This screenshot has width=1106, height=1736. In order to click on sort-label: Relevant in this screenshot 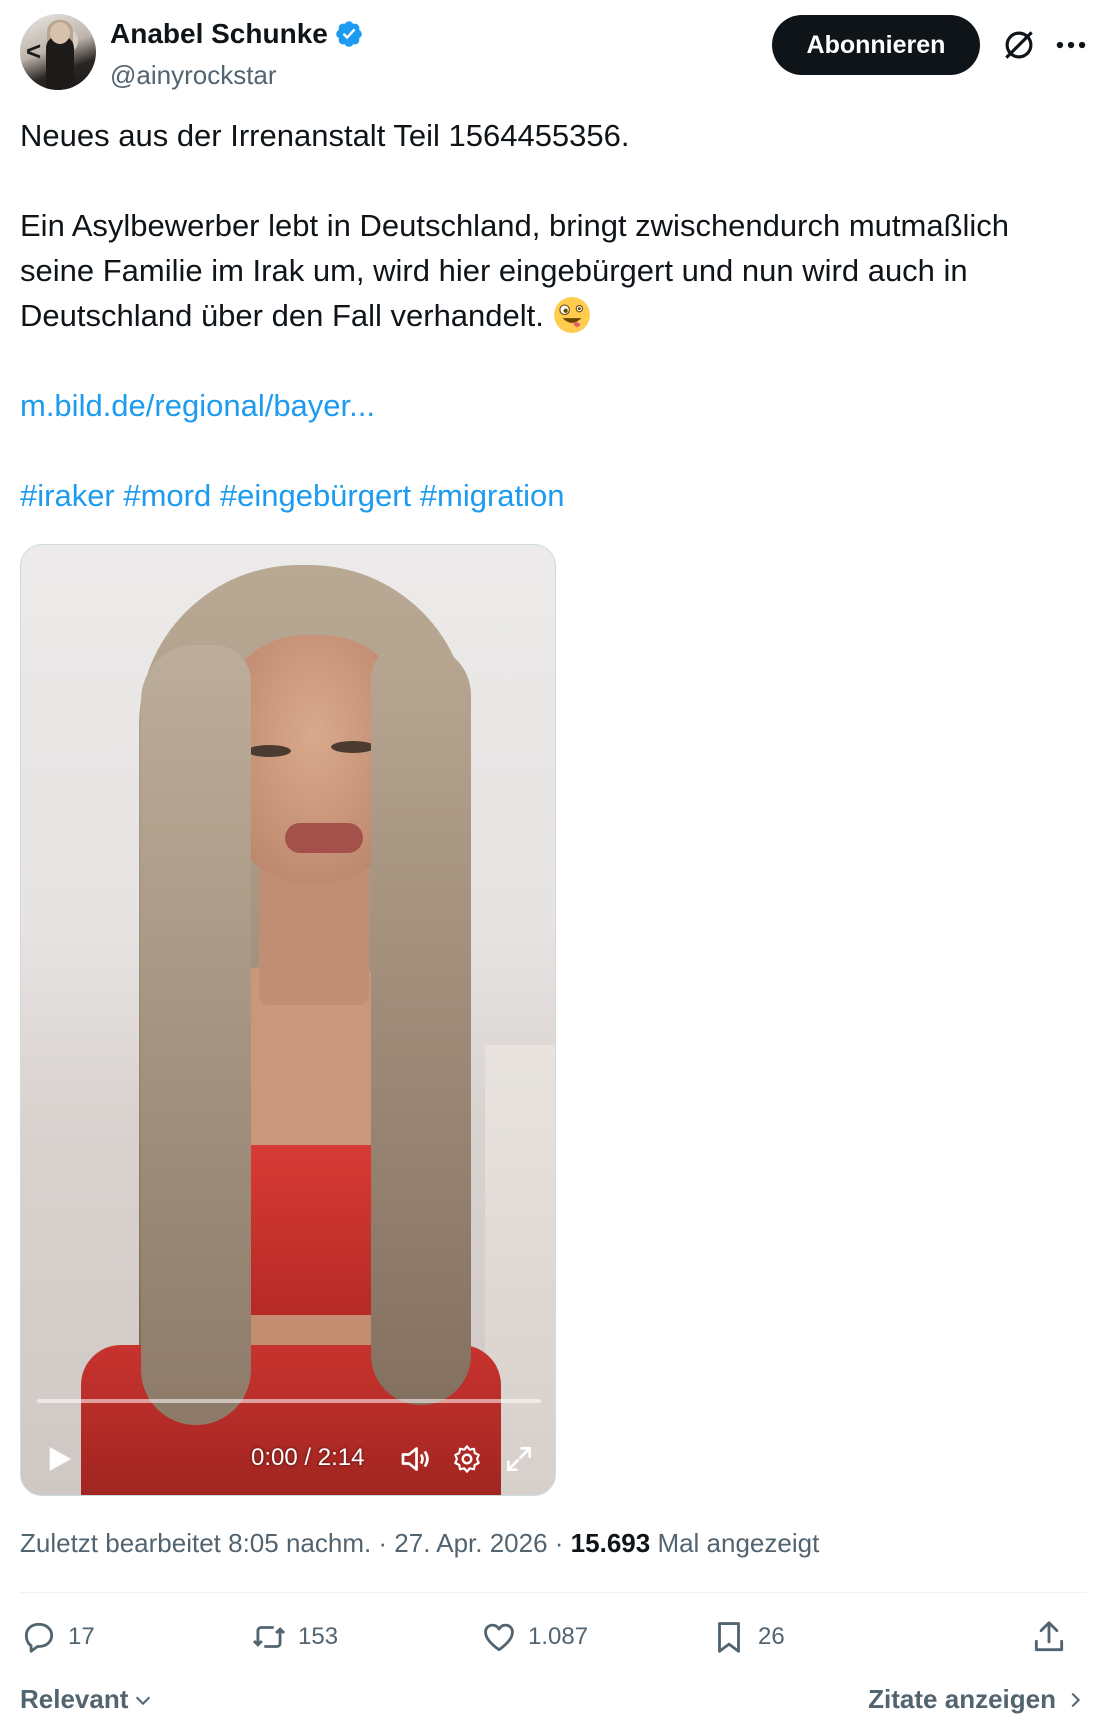, I will do `click(74, 1699)`.